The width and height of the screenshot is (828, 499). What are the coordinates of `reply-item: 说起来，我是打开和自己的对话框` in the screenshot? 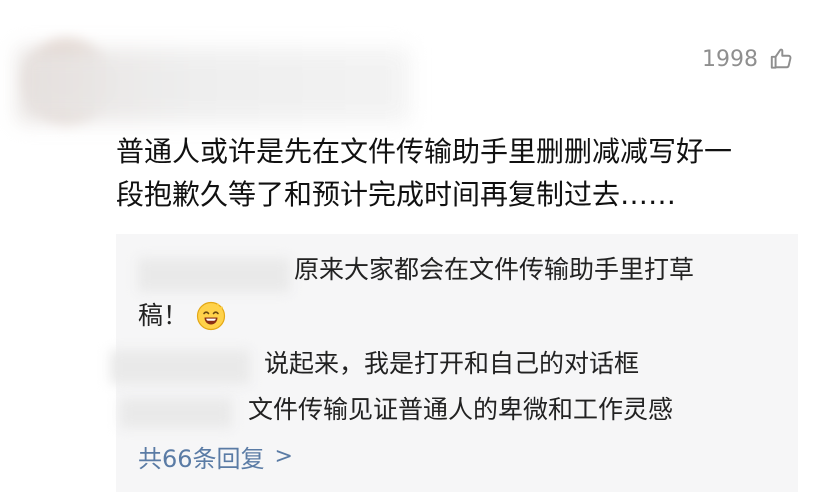 It's located at (443, 368).